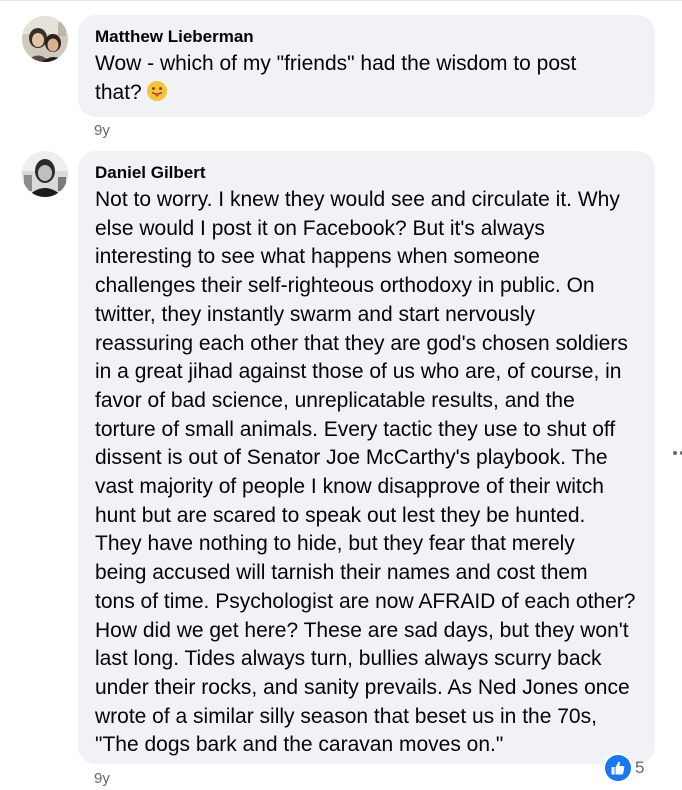  What do you see at coordinates (366, 37) in the screenshot?
I see `comment-author: Matthew Lieberman` at bounding box center [366, 37].